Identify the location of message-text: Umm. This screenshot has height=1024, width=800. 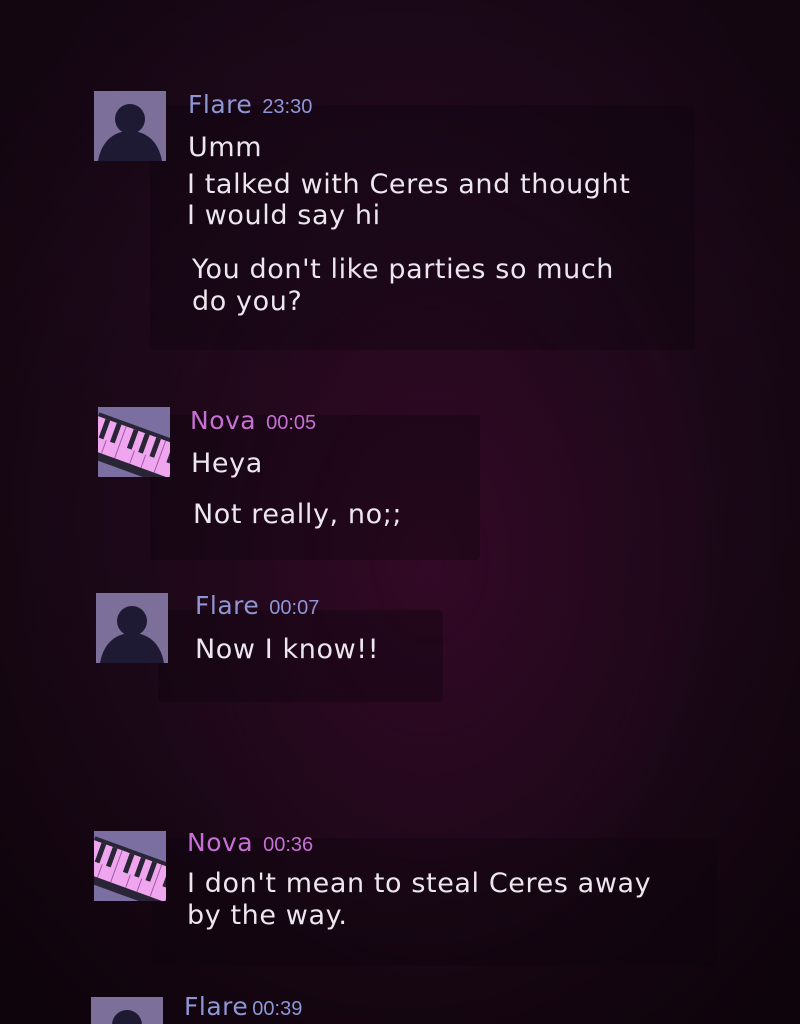
(225, 147).